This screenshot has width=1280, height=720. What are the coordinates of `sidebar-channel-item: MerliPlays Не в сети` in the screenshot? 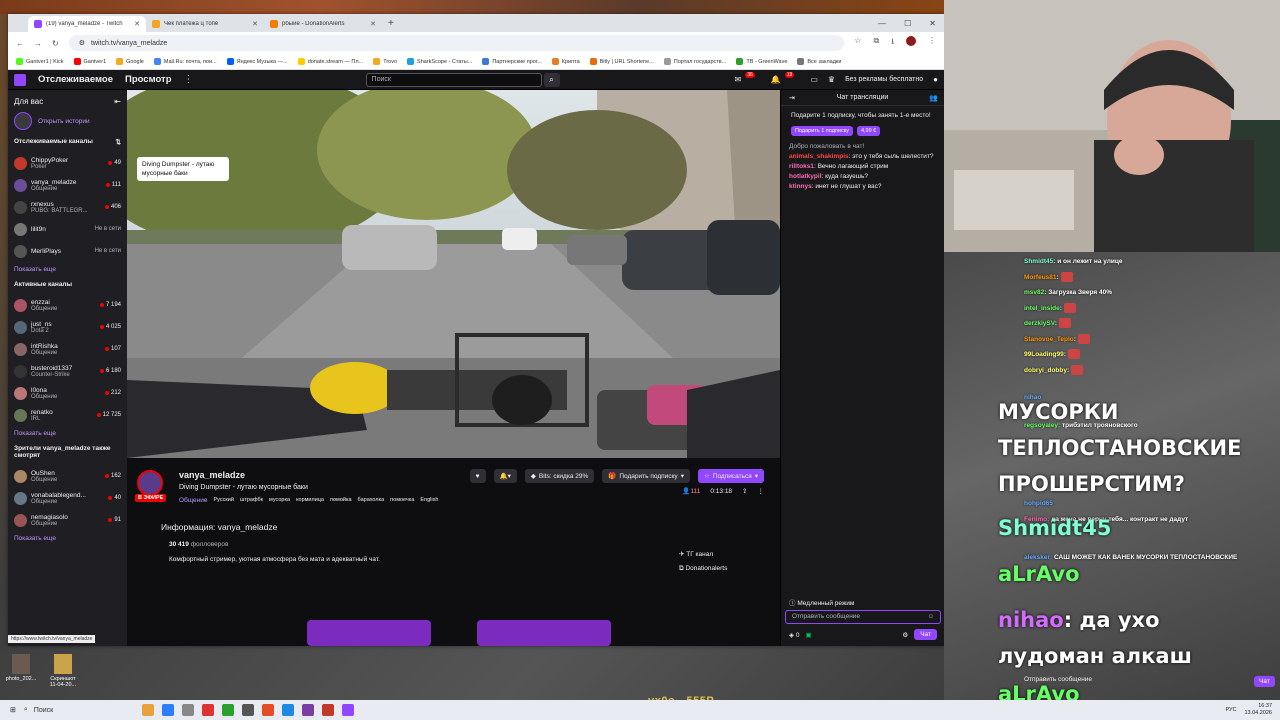 It's located at (67, 251).